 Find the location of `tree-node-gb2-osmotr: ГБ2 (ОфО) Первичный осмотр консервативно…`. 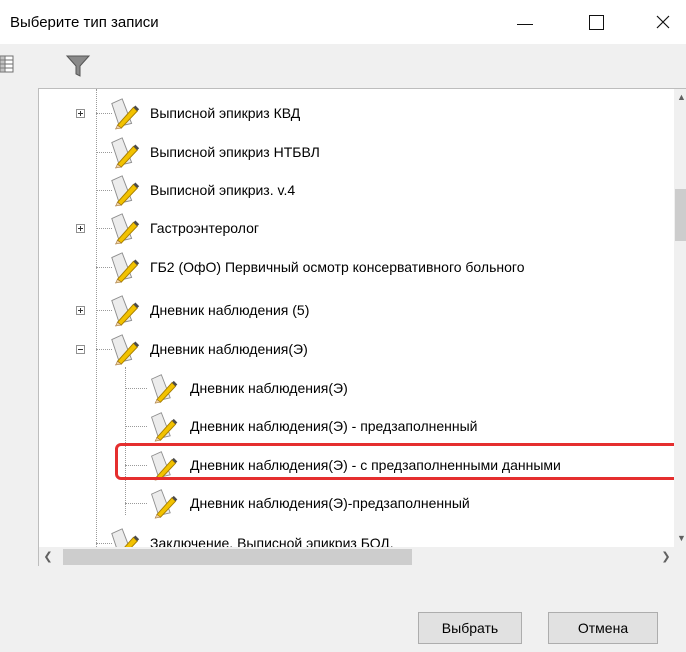

tree-node-gb2-osmotr: ГБ2 (ОфО) Первичный осмотр консервативно… is located at coordinates (316, 267).